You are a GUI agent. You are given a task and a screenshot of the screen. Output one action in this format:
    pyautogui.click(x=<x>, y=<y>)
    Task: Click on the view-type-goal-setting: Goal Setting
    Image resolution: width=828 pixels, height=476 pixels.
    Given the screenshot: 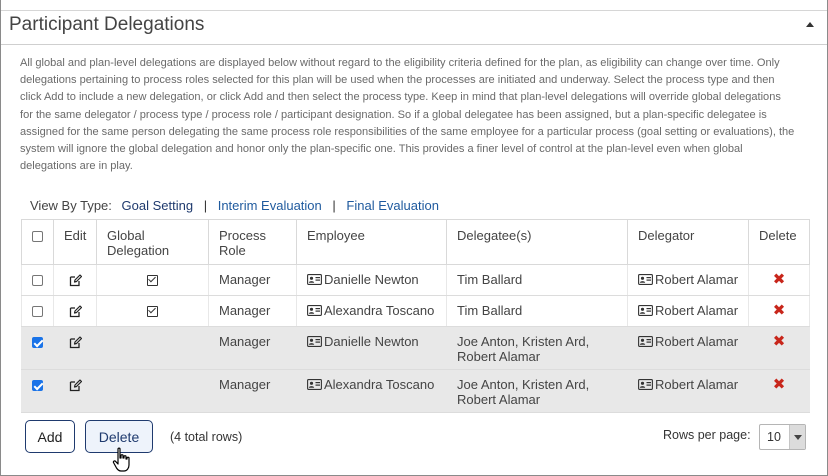 What is the action you would take?
    pyautogui.click(x=158, y=205)
    